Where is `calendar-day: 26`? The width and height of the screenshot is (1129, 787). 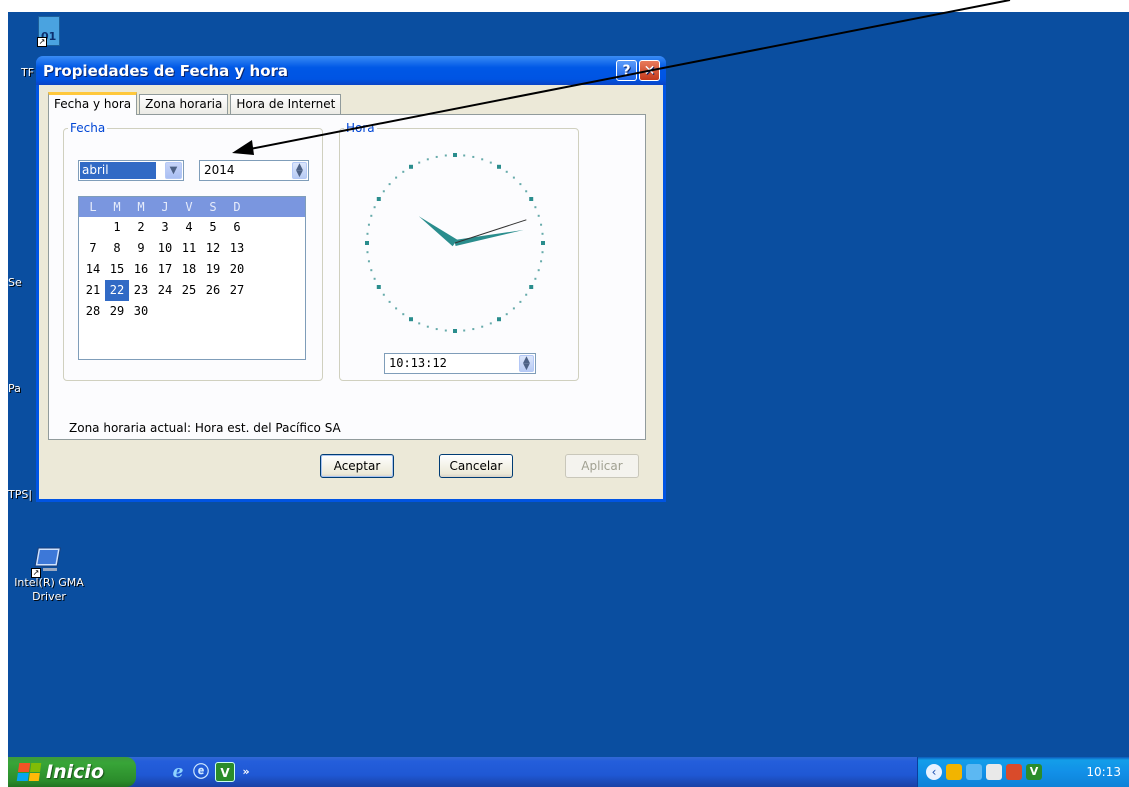 calendar-day: 26 is located at coordinates (213, 290).